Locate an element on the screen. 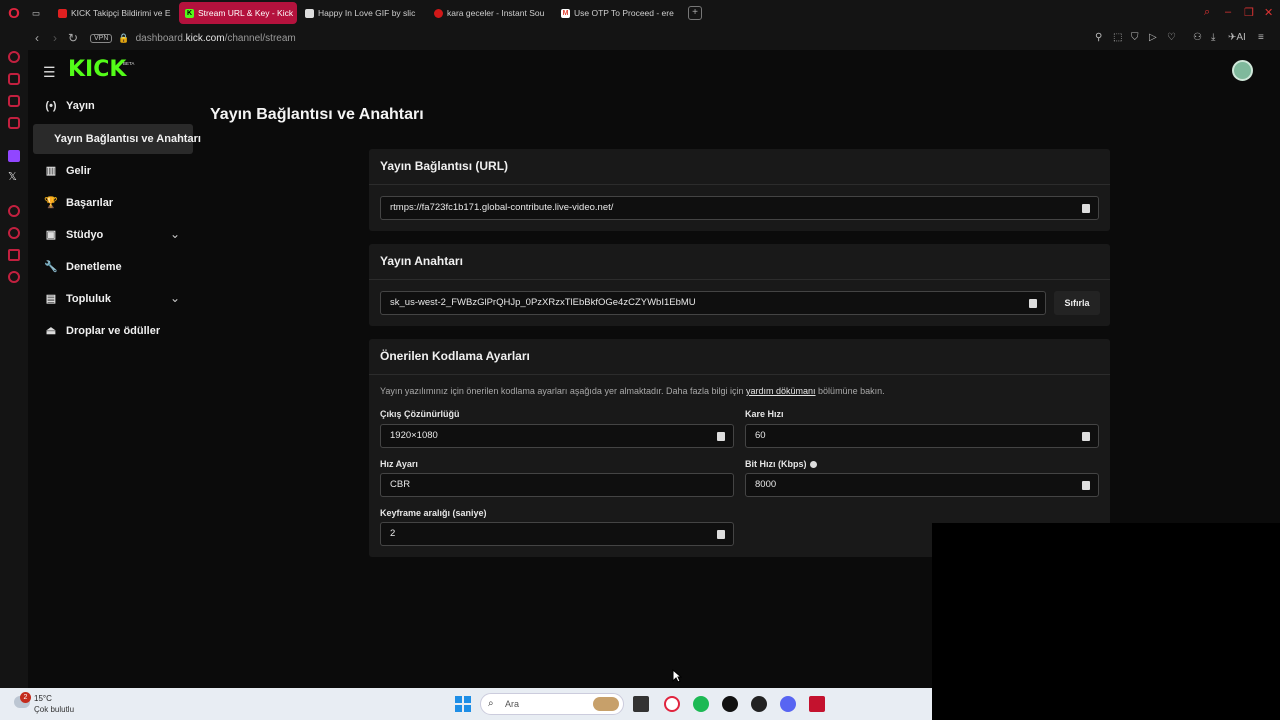 The width and height of the screenshot is (1280, 720). url-field: dashboard.kick.com/channel/stream is located at coordinates (216, 38).